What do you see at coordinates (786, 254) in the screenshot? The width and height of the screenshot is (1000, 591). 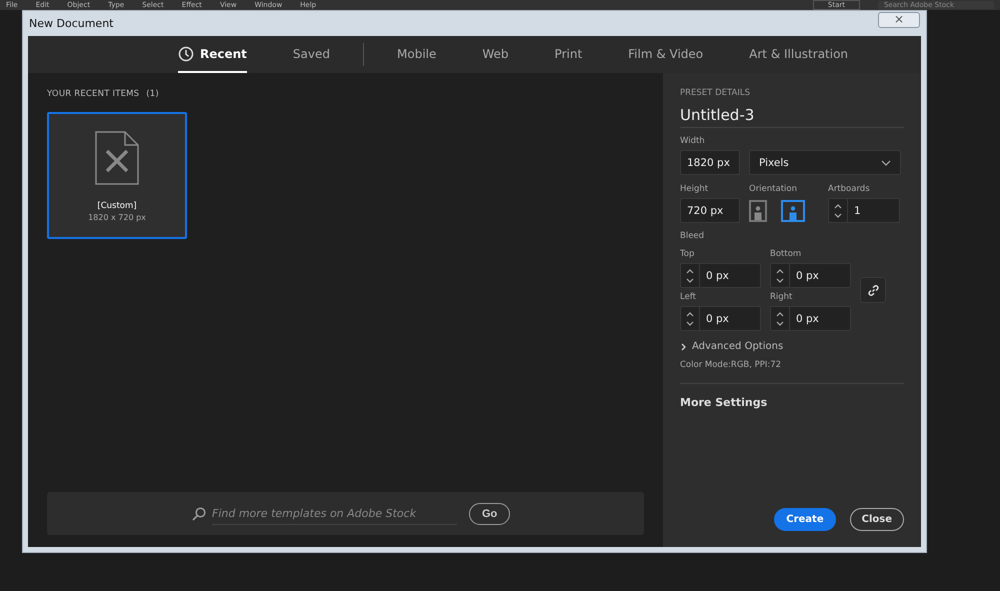 I see `field-label: Bottom` at bounding box center [786, 254].